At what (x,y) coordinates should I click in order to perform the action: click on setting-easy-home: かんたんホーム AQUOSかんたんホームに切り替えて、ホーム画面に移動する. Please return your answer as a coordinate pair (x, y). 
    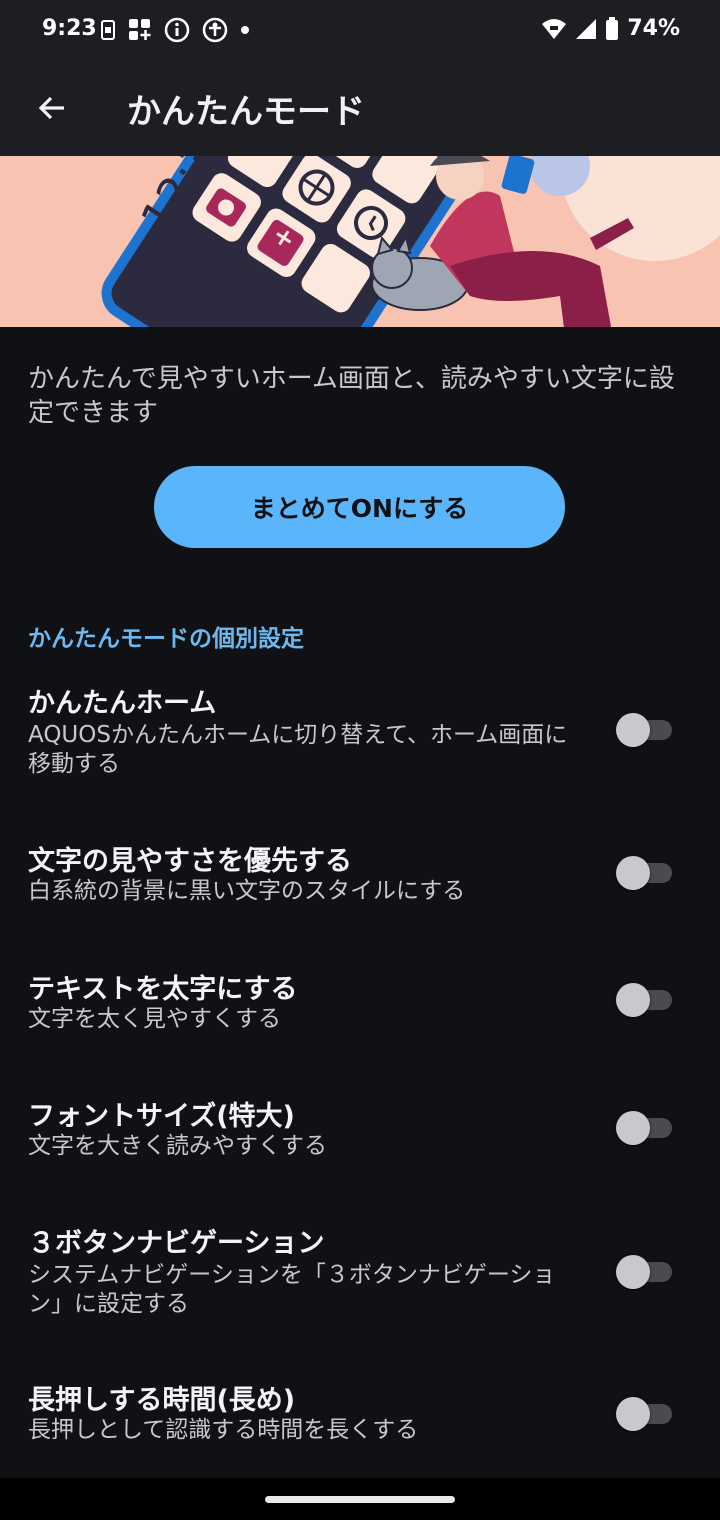
    Looking at the image, I should click on (360, 728).